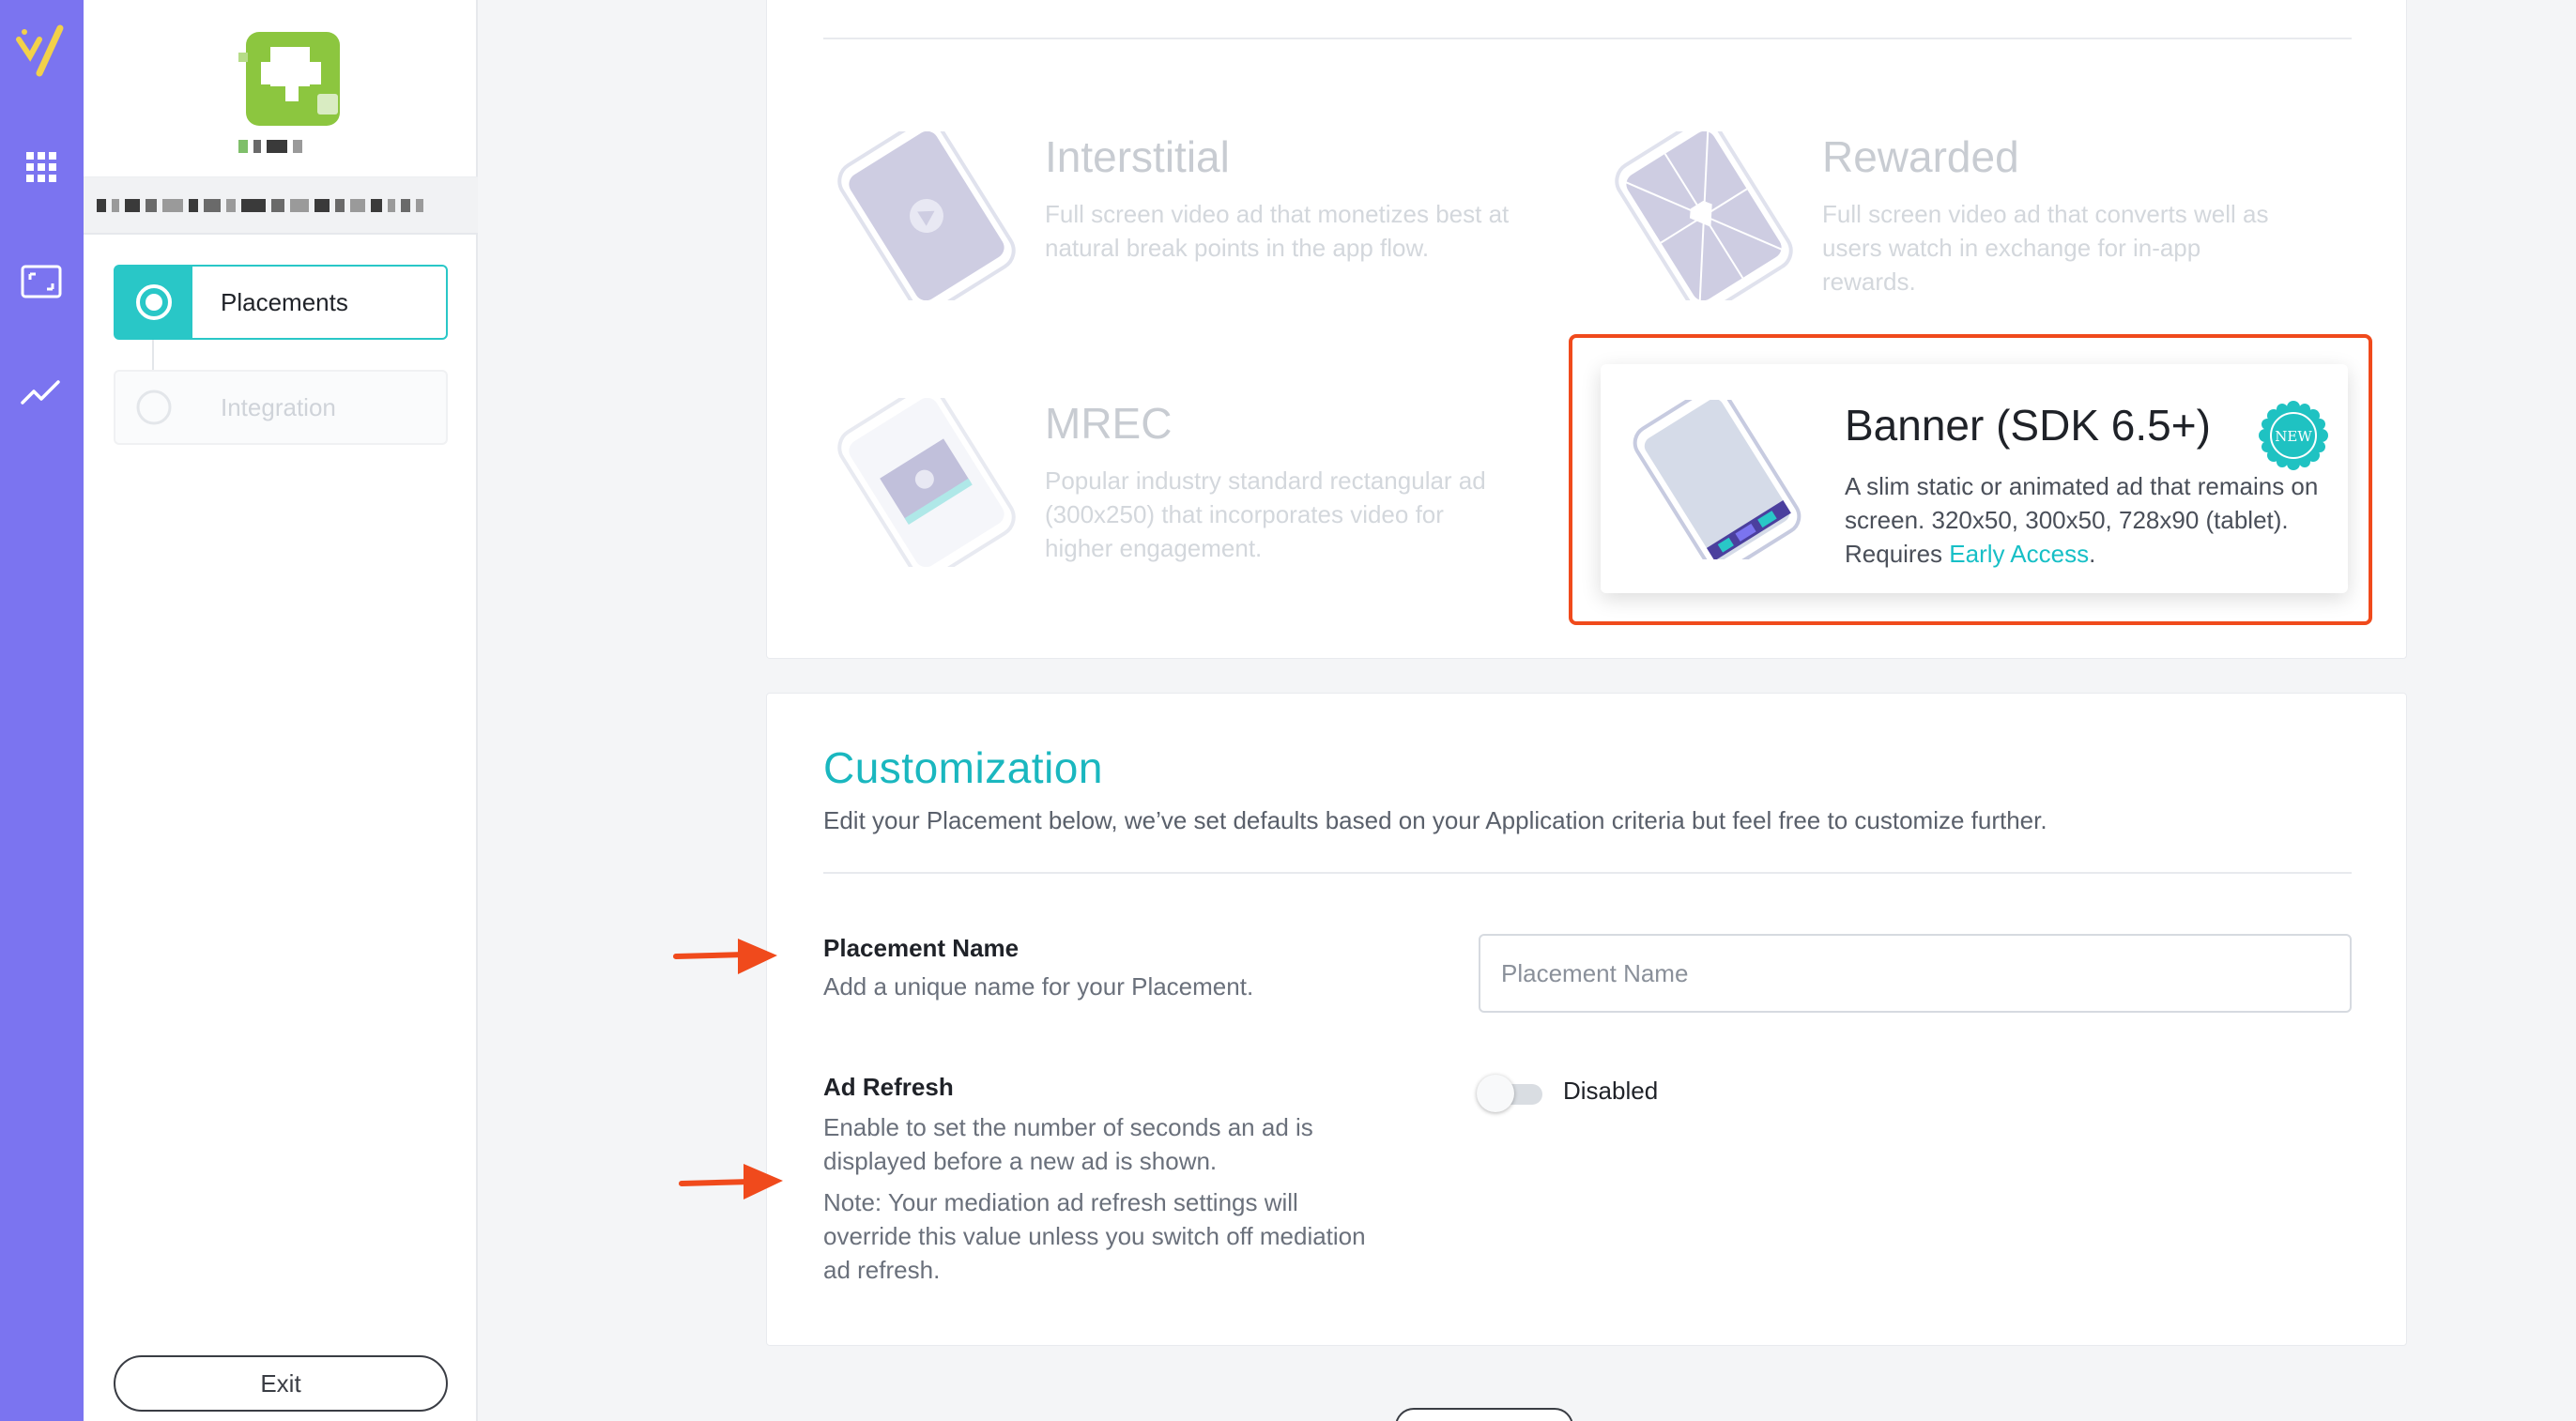 The image size is (2576, 1421). I want to click on next-button, so click(1484, 1414).